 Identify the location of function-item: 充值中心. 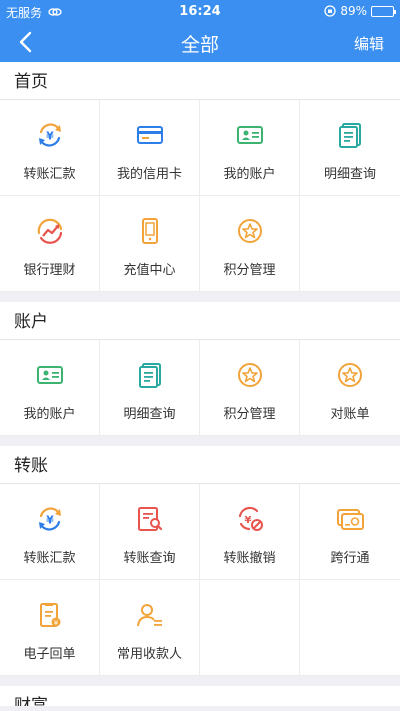
(150, 244).